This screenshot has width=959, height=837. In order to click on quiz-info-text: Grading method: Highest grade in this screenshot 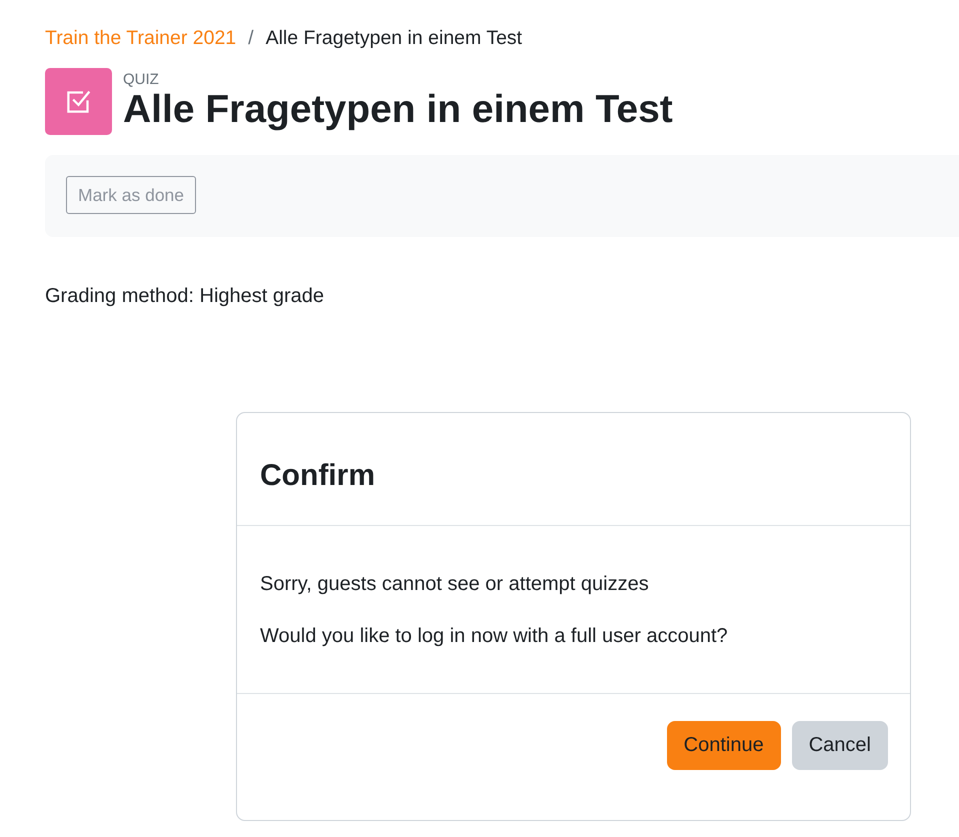, I will do `click(185, 296)`.